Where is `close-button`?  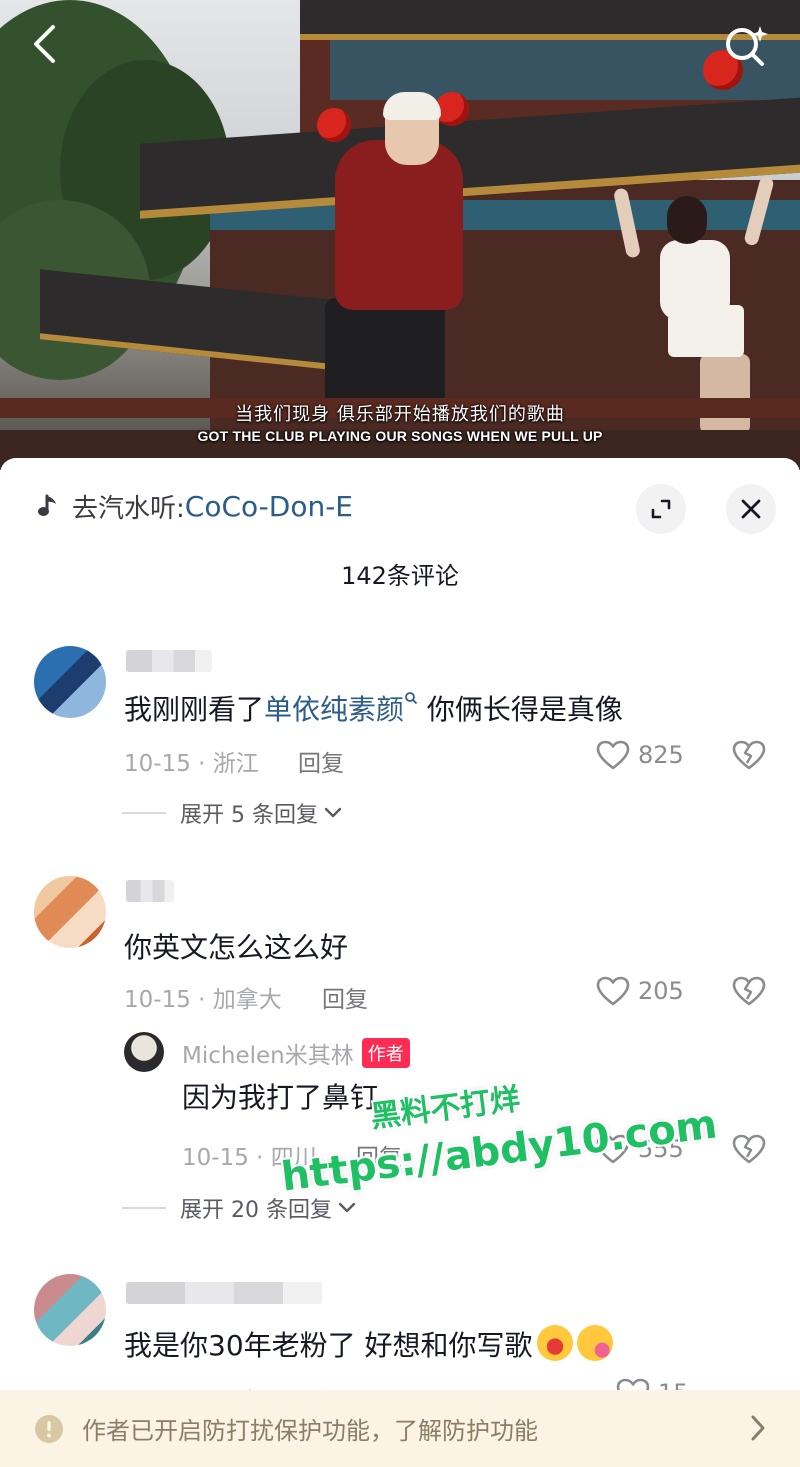 close-button is located at coordinates (751, 509).